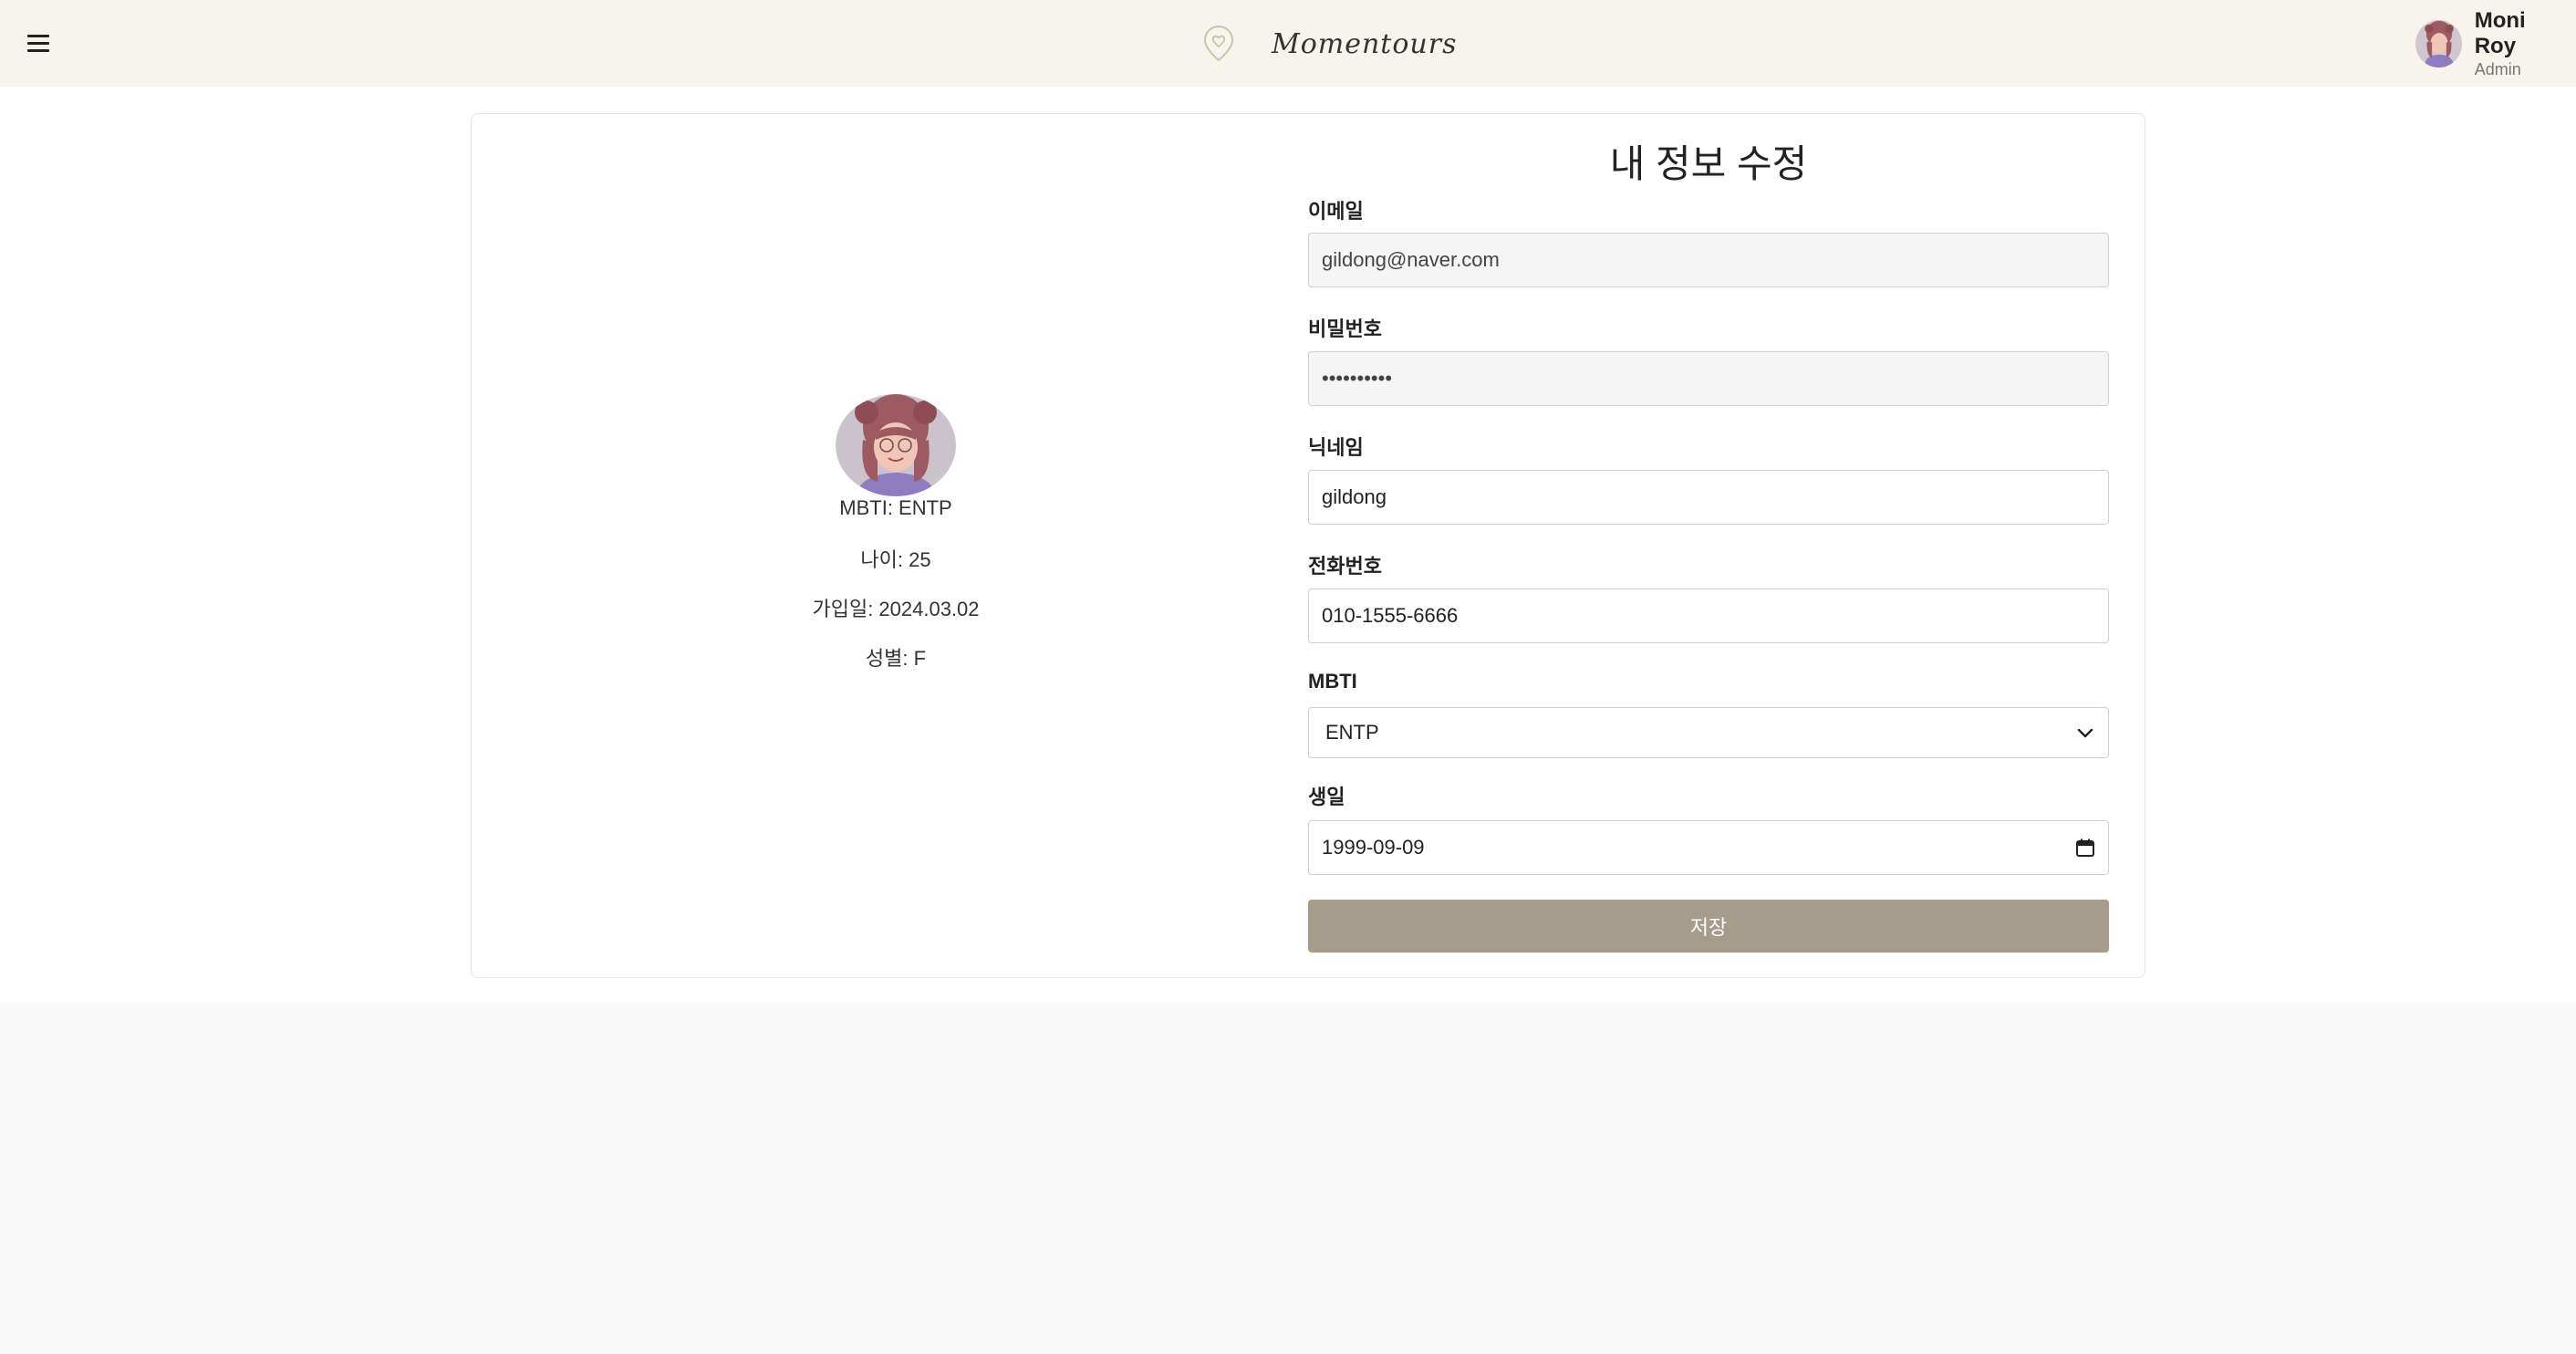 The image size is (2576, 1354). Describe the element at coordinates (2085, 848) in the screenshot. I see `calendar-icon` at that location.